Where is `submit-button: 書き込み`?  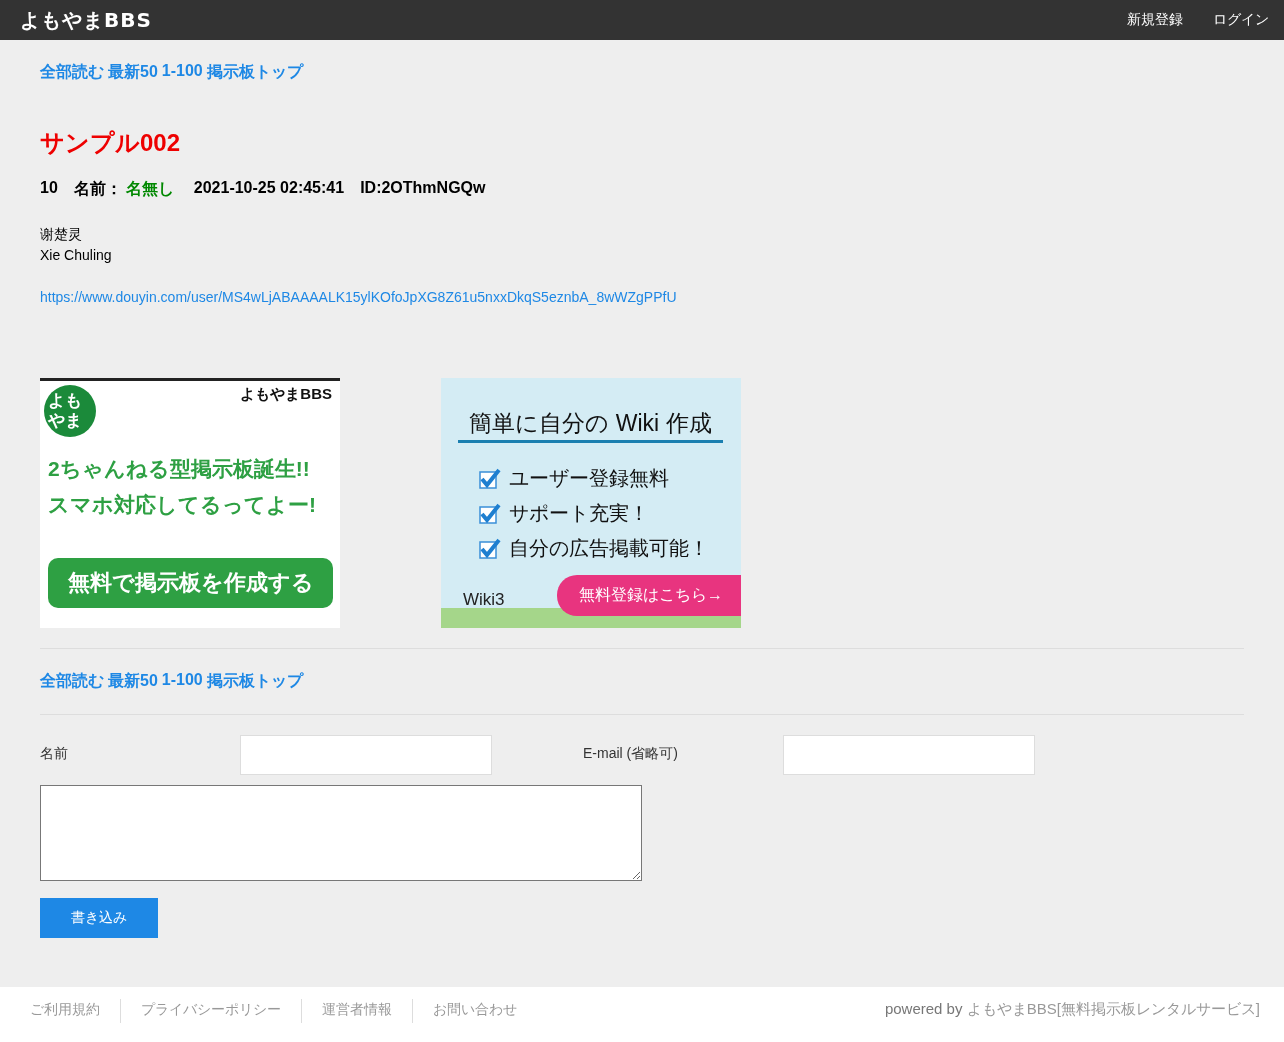
submit-button: 書き込み is located at coordinates (99, 918).